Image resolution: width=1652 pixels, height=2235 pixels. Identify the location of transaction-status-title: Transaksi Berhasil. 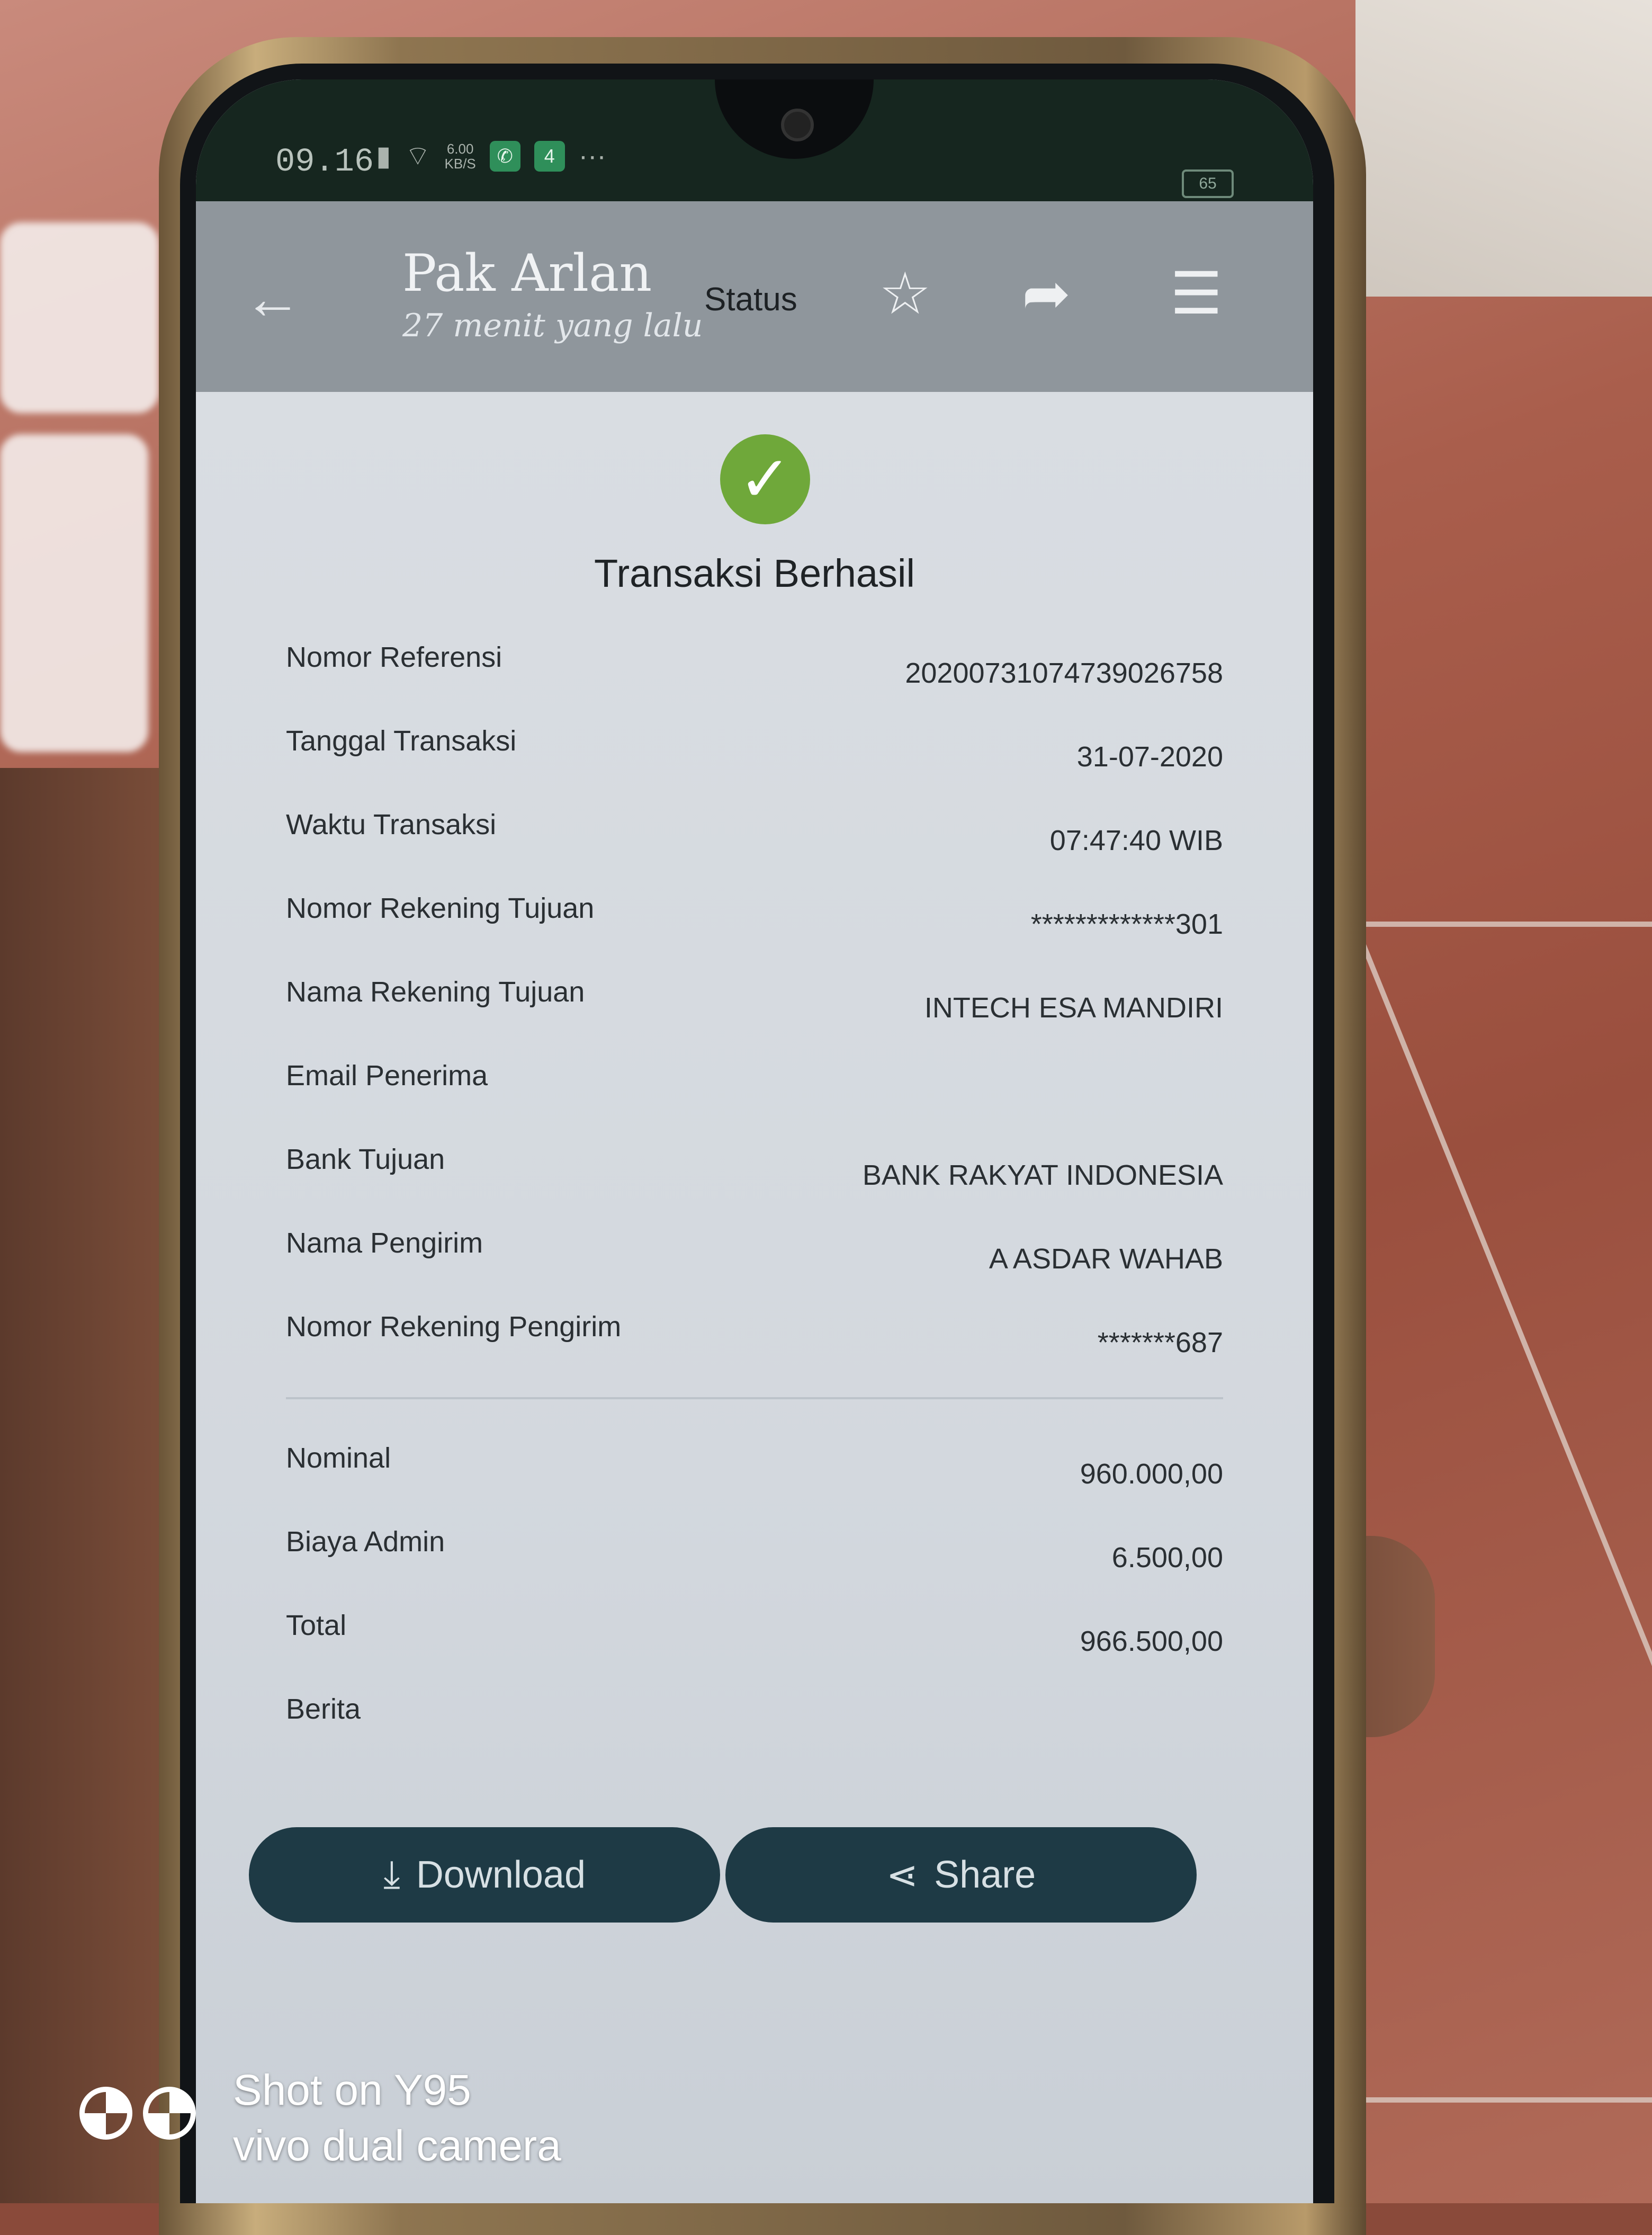
(754, 573).